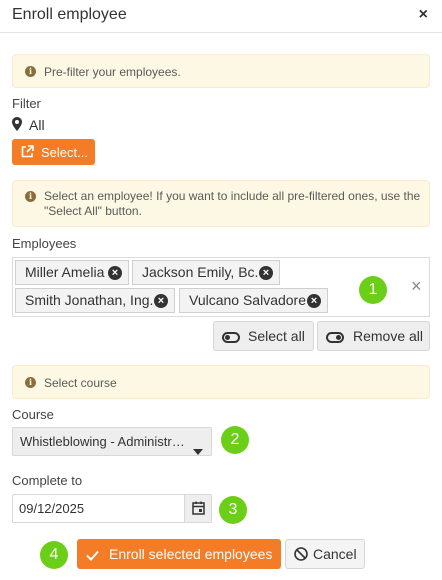  I want to click on map-marker-icon, so click(17, 126).